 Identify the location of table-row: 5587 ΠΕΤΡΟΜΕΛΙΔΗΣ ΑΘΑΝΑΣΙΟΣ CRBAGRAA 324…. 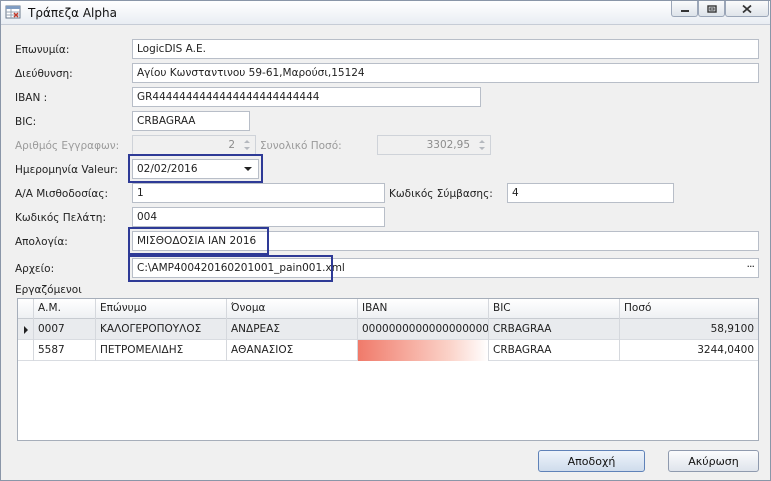
(388, 350).